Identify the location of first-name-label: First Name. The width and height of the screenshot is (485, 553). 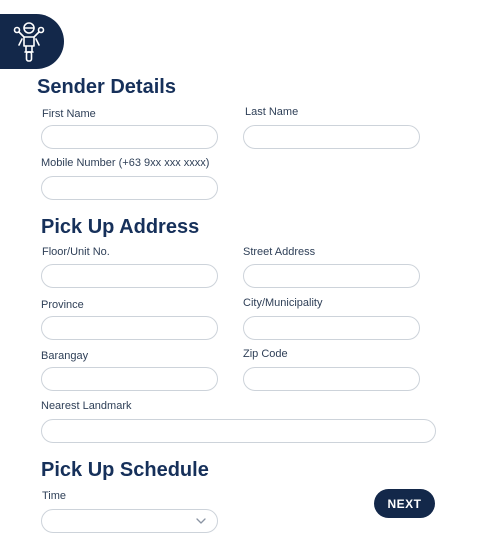
(69, 114).